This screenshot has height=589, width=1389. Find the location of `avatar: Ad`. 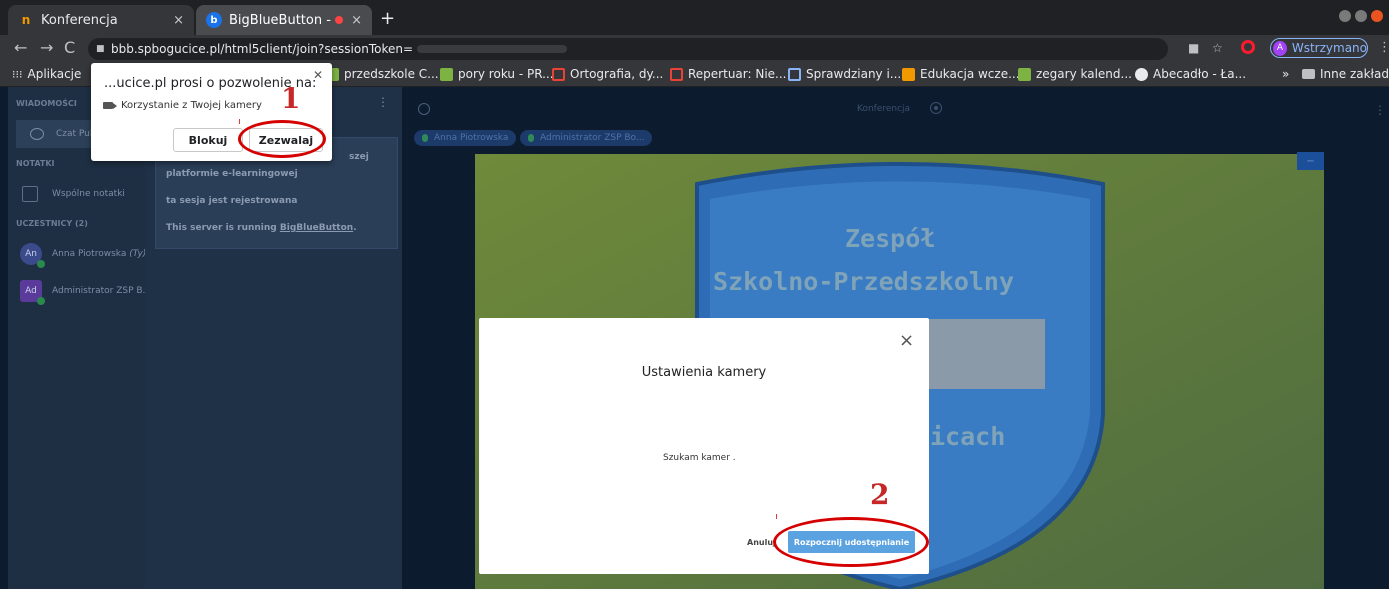

avatar: Ad is located at coordinates (32, 292).